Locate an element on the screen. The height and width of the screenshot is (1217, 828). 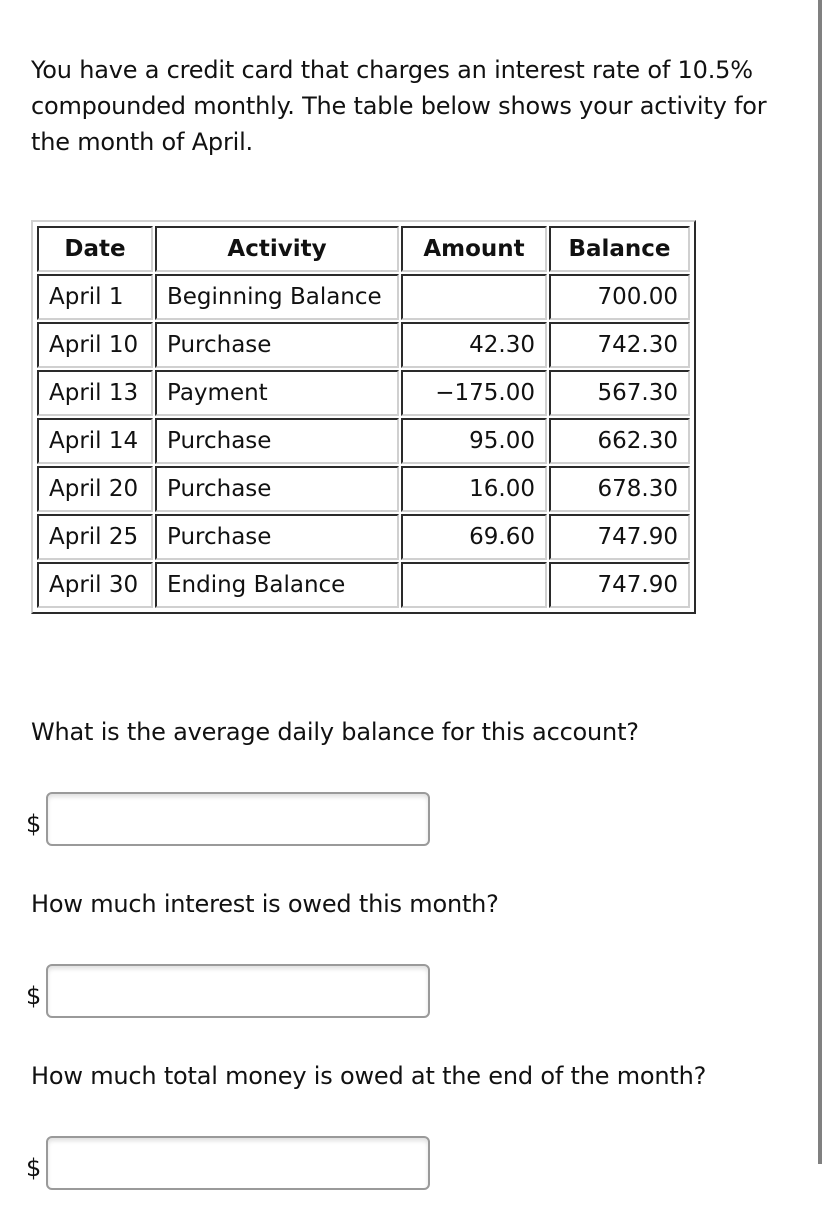
cell-balance: 700.00 is located at coordinates (619, 297).